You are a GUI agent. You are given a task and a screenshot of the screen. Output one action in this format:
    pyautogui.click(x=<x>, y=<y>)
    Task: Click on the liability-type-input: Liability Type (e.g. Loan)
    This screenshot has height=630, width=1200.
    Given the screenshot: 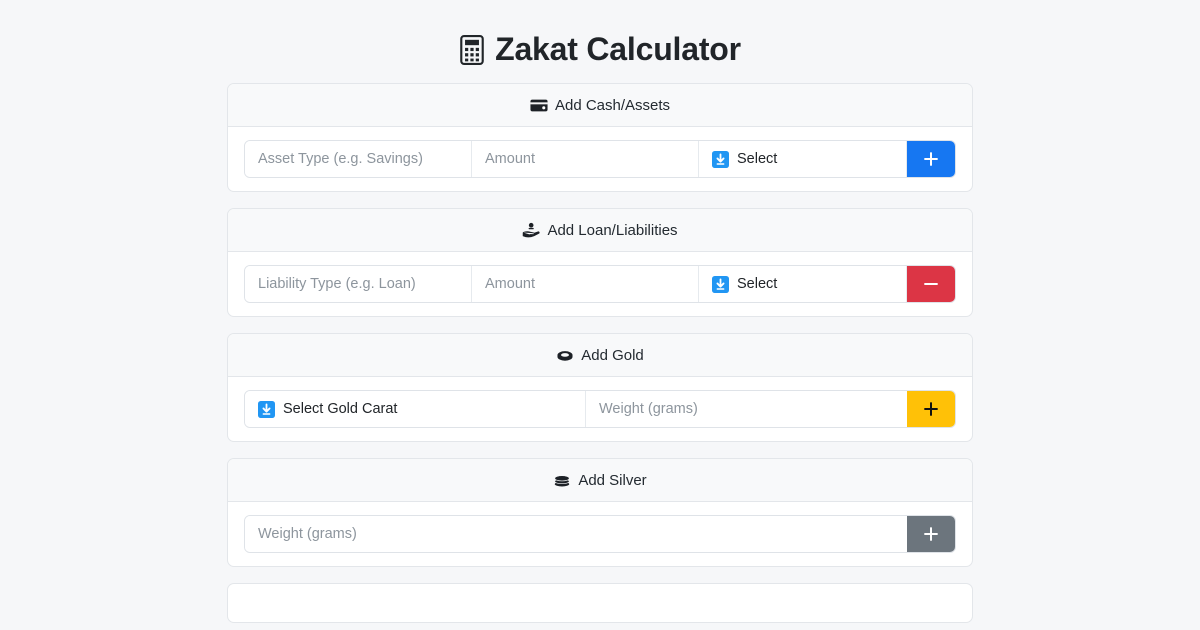 What is the action you would take?
    pyautogui.click(x=358, y=284)
    